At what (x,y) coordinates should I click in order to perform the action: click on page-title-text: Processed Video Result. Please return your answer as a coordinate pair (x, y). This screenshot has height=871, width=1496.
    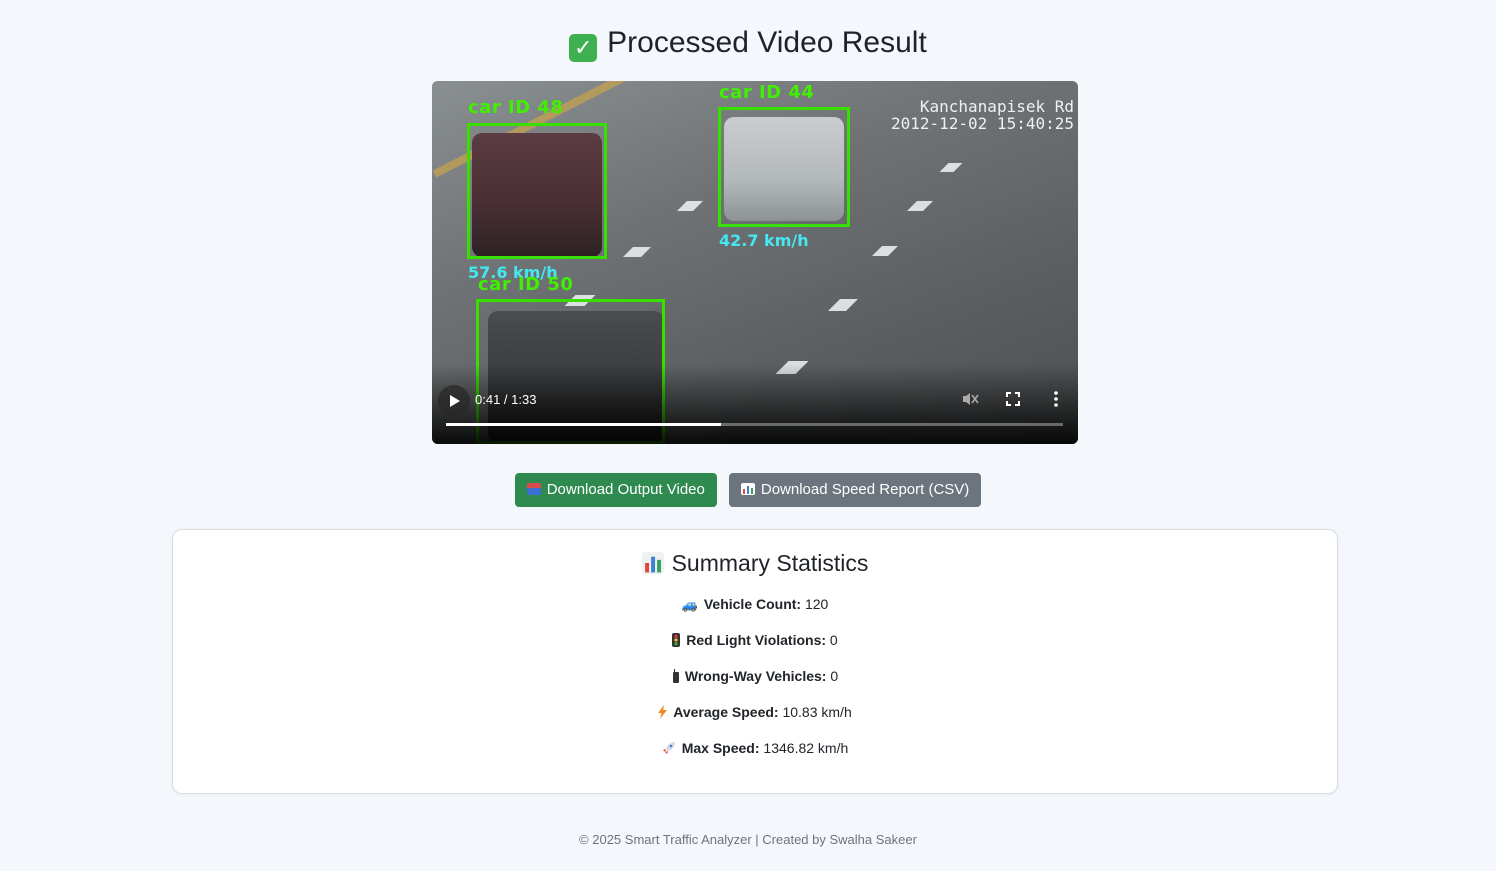
    Looking at the image, I should click on (767, 42).